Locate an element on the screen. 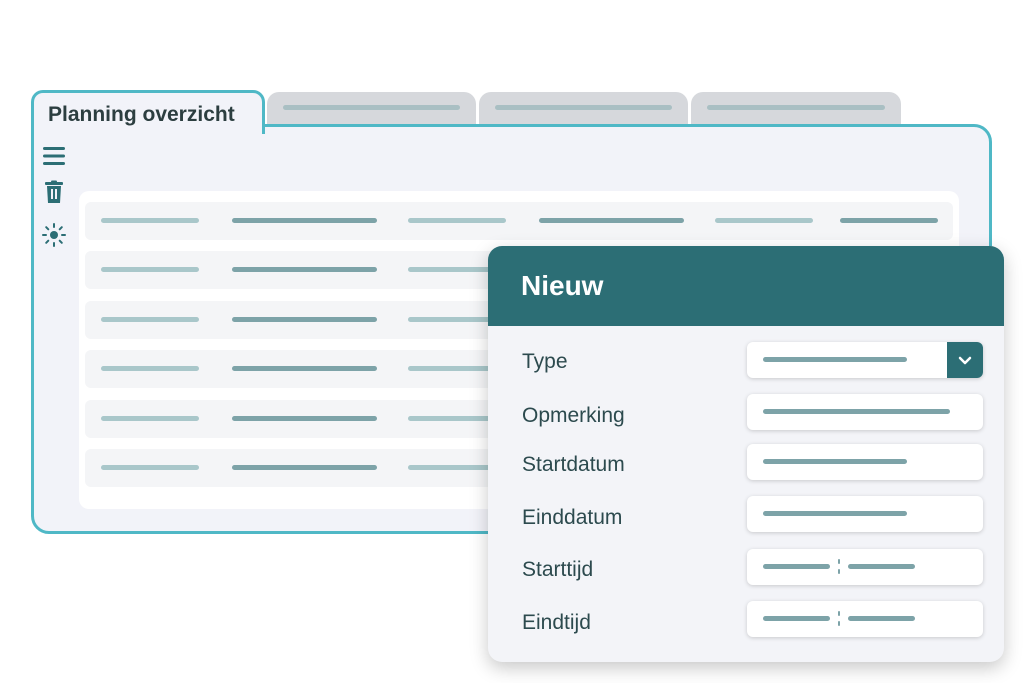 The width and height of the screenshot is (1024, 683). type-dropdown-button is located at coordinates (965, 360).